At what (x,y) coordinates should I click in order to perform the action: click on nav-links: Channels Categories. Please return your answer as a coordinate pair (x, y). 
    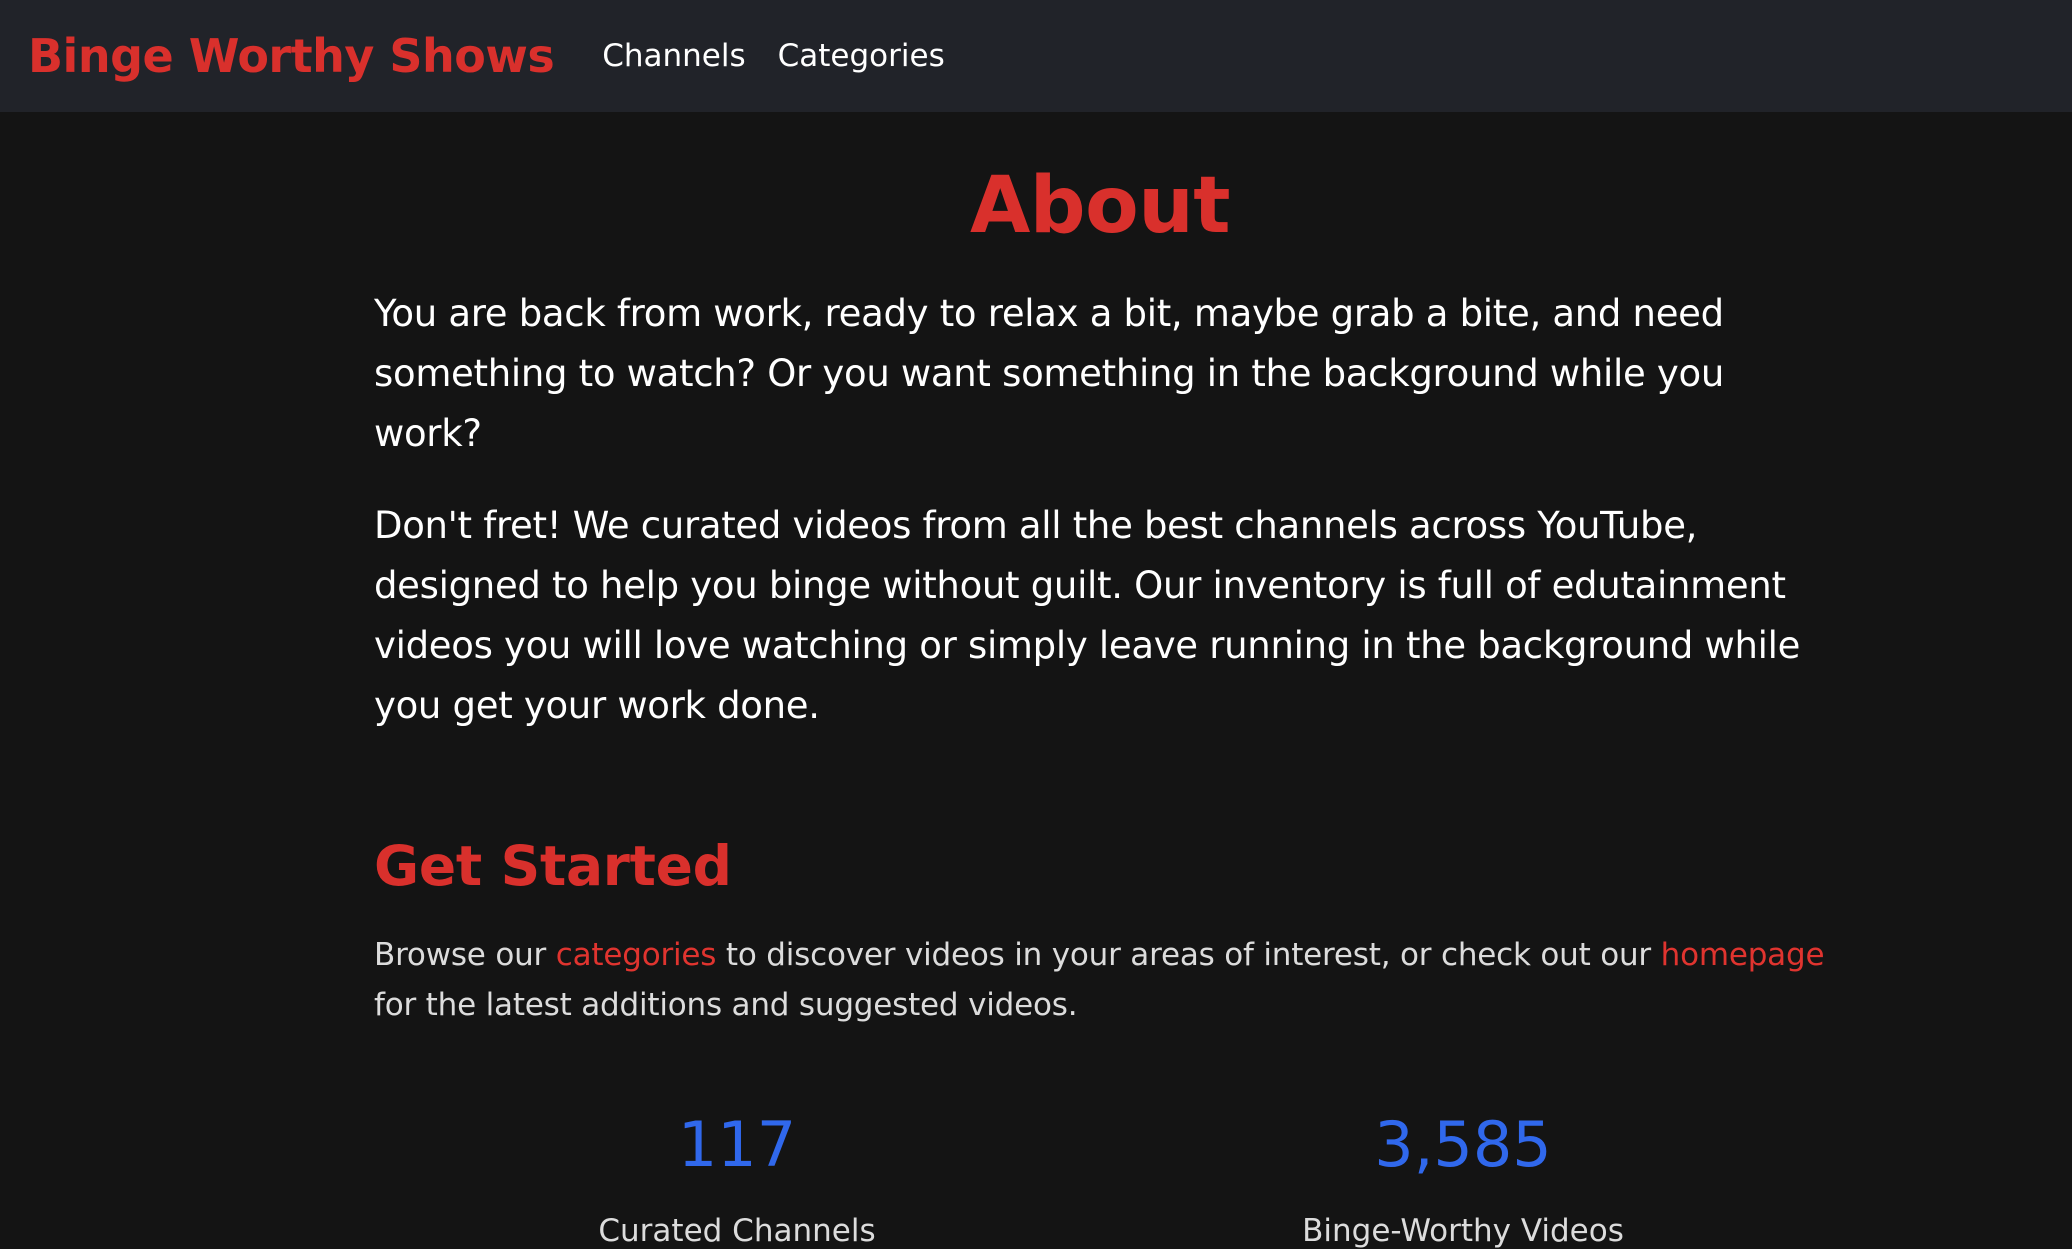
    Looking at the image, I should click on (773, 56).